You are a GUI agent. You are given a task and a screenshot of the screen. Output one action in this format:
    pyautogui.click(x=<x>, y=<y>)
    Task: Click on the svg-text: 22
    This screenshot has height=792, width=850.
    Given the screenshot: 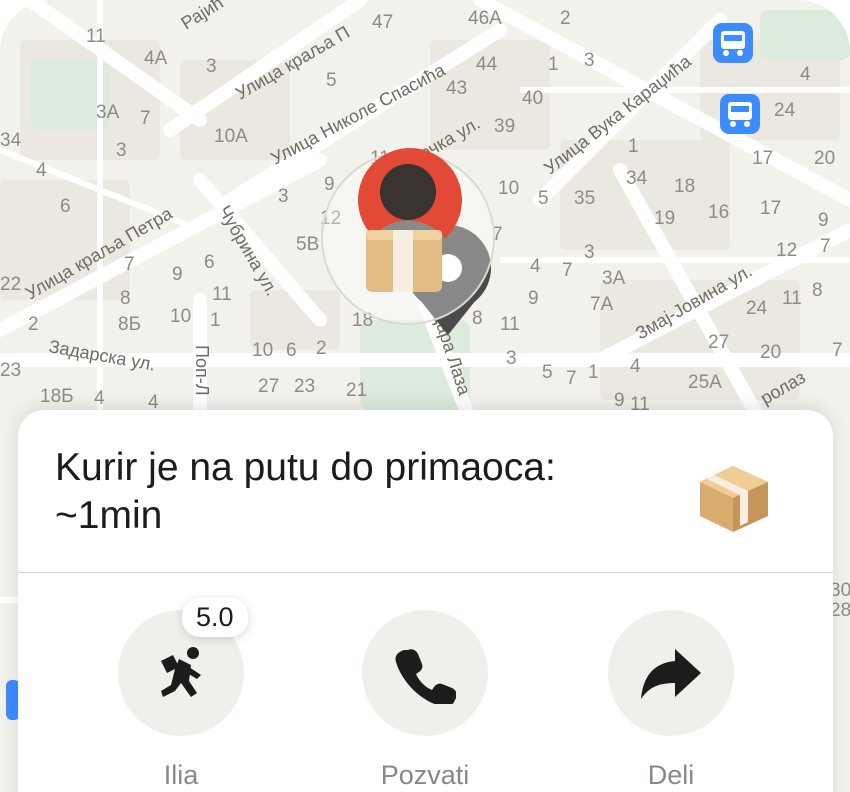 What is the action you would take?
    pyautogui.click(x=10, y=284)
    